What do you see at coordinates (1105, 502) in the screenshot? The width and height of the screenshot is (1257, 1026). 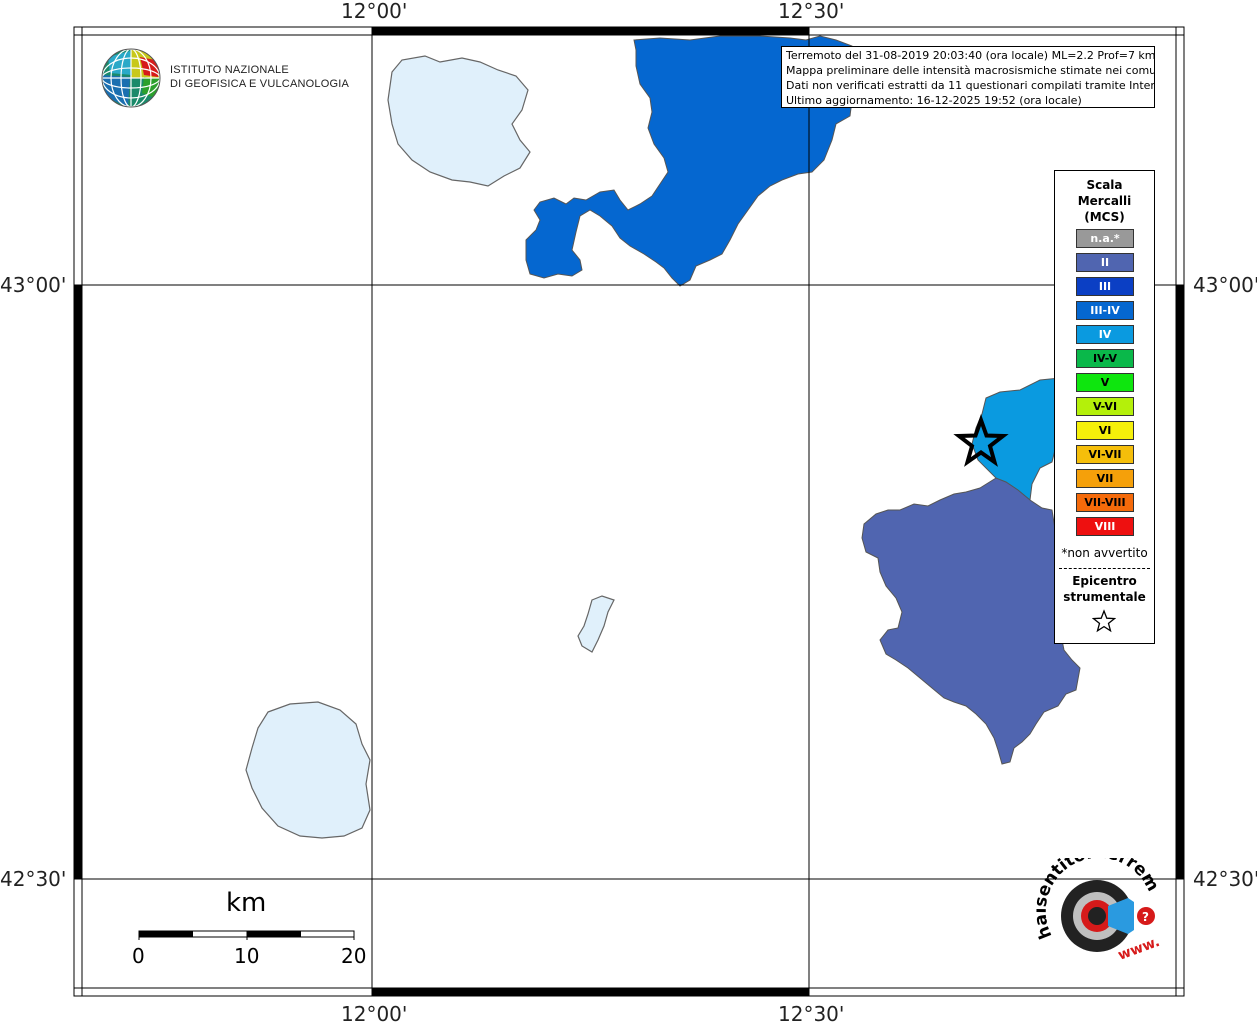 I see `legend-swatch-vii-viii: VII-VIII` at bounding box center [1105, 502].